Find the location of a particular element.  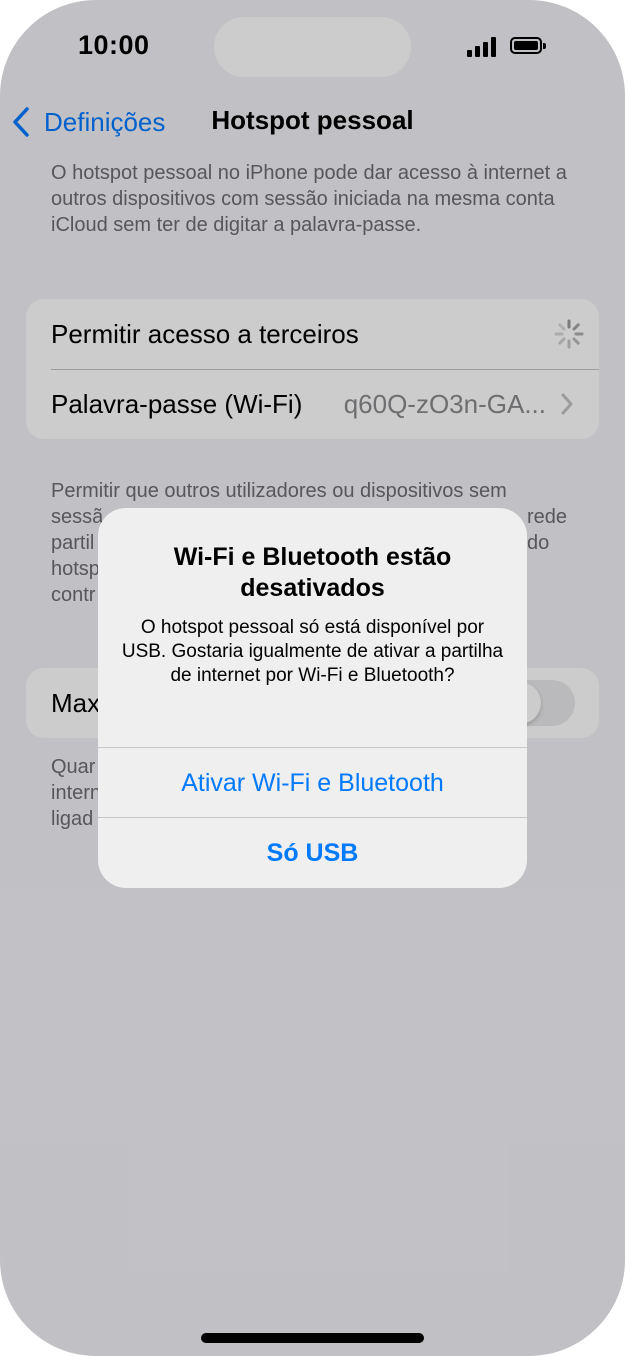

enable-wifi-bluetooth-button: Ativar Wi-Fi e Bluetooth is located at coordinates (312, 782).